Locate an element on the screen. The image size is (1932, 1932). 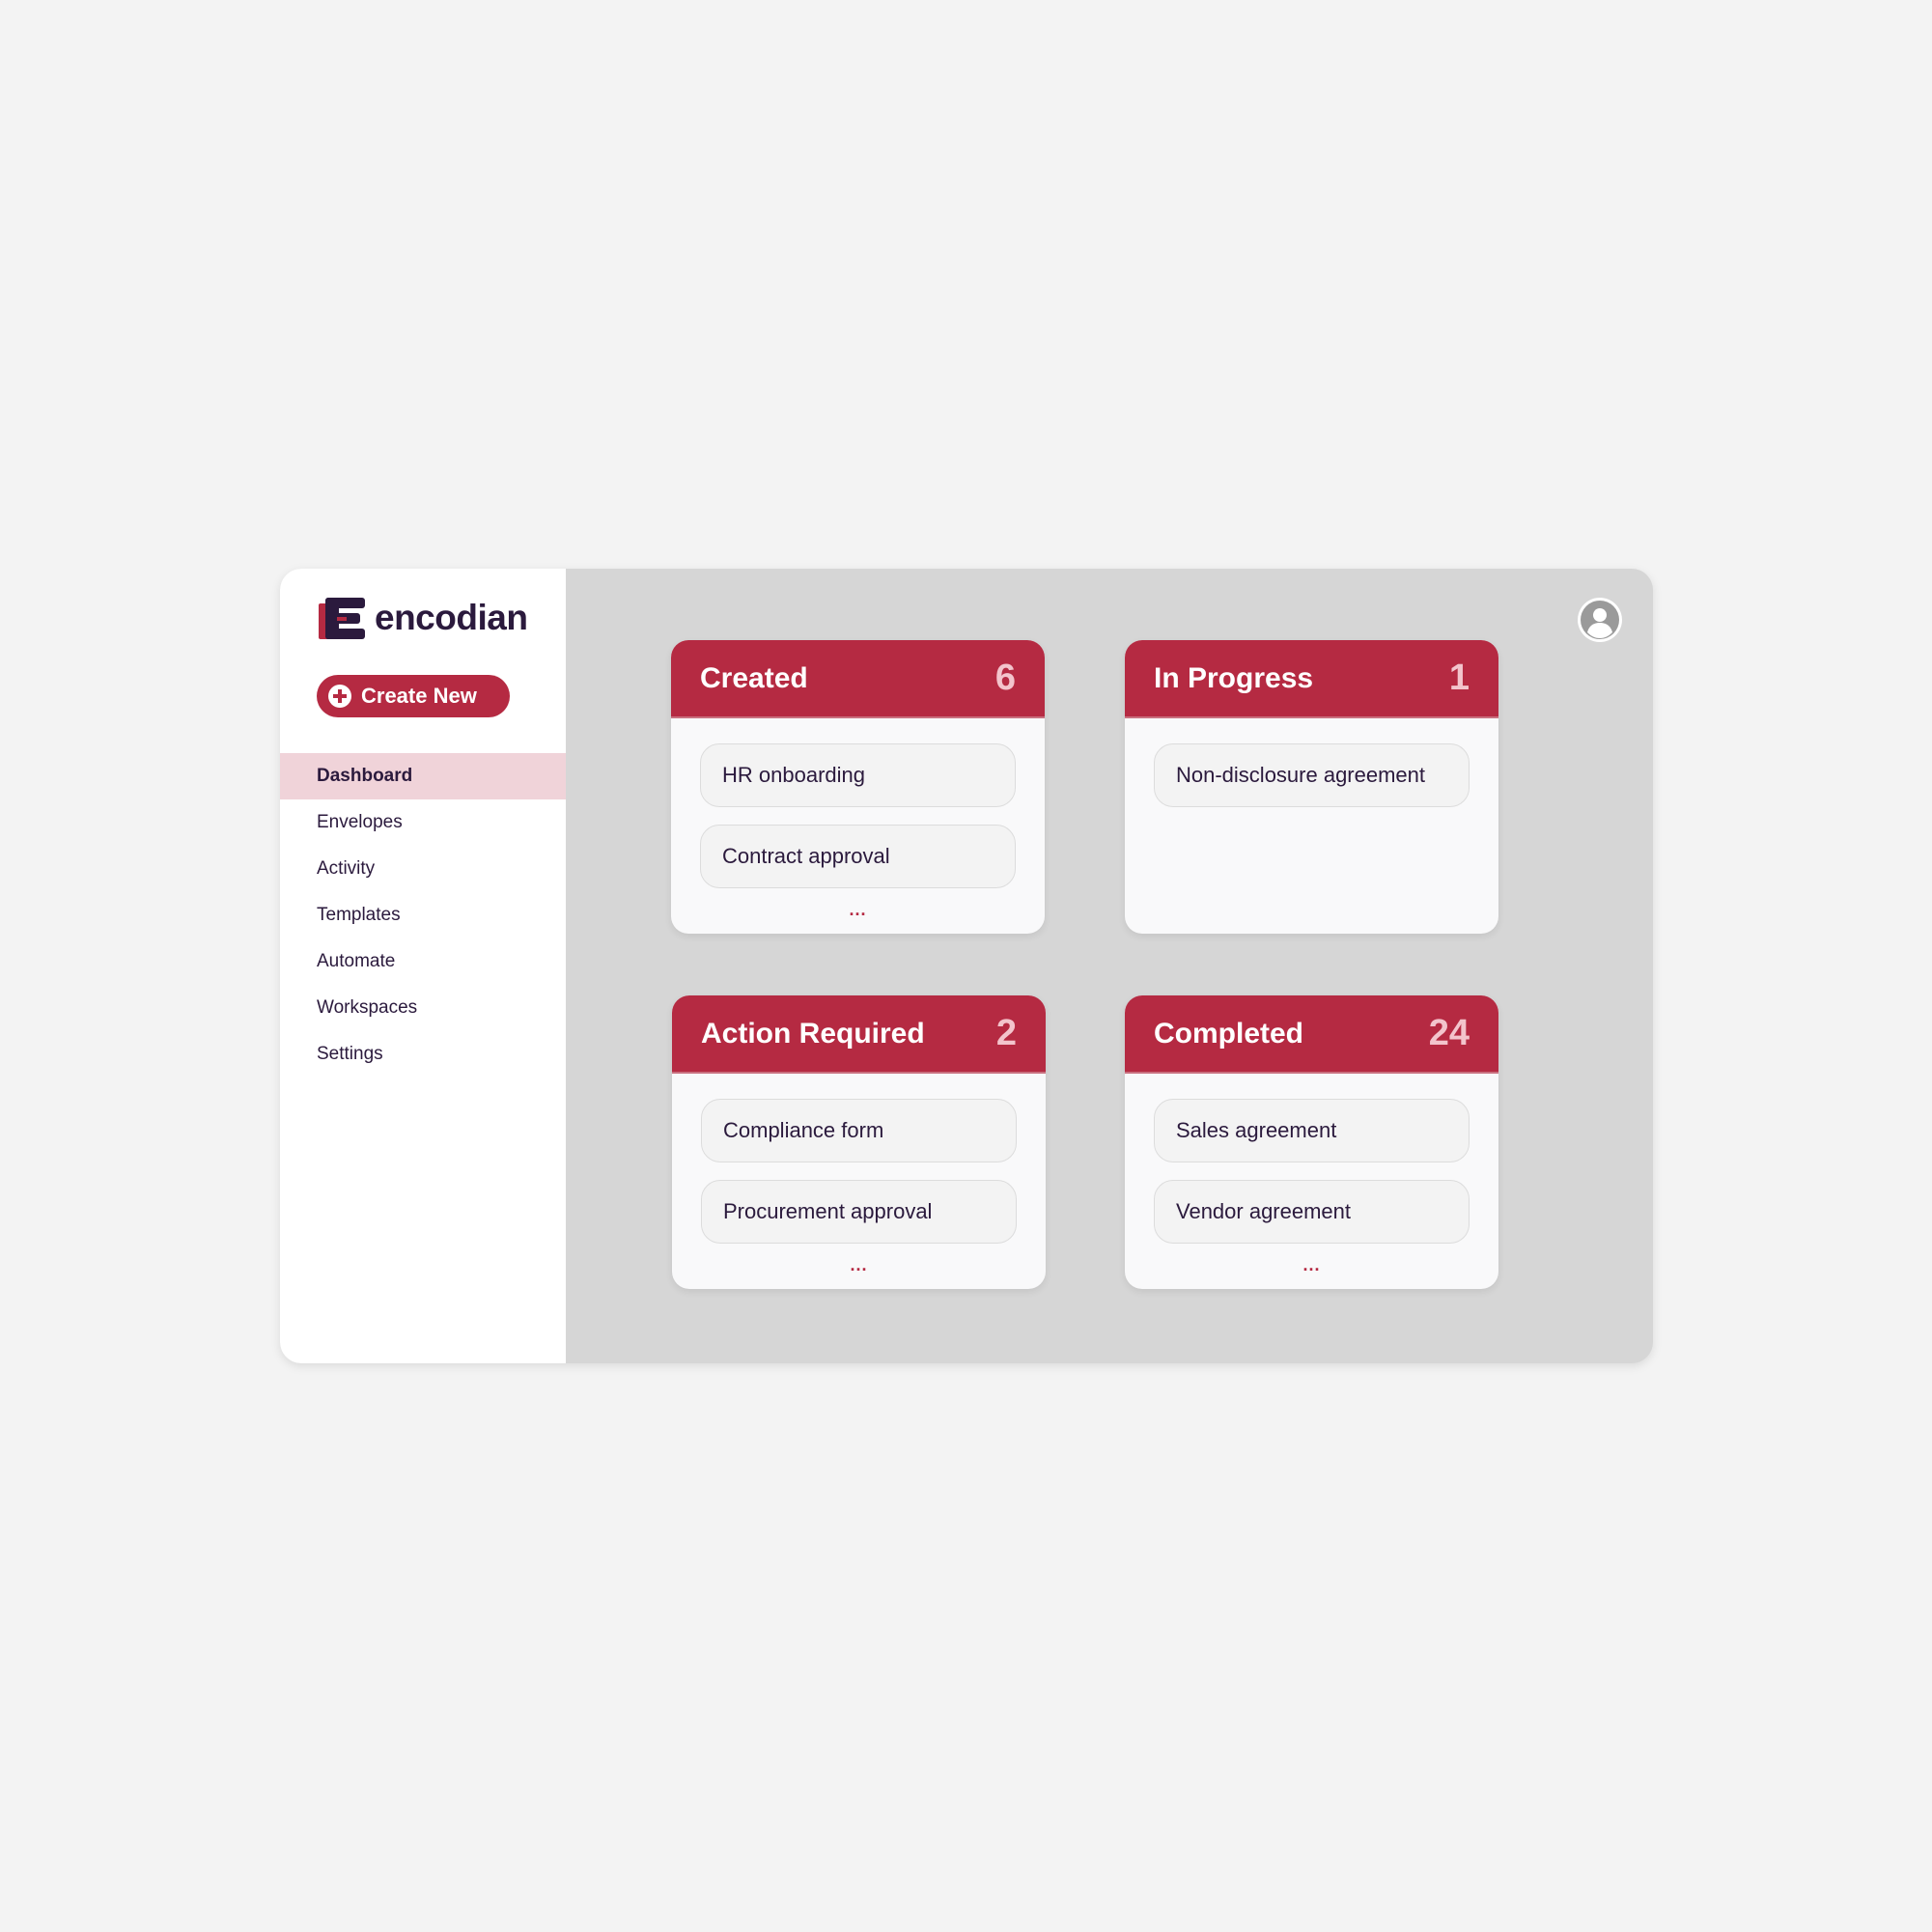
sidebar-item-activity: Activity is located at coordinates (423, 869).